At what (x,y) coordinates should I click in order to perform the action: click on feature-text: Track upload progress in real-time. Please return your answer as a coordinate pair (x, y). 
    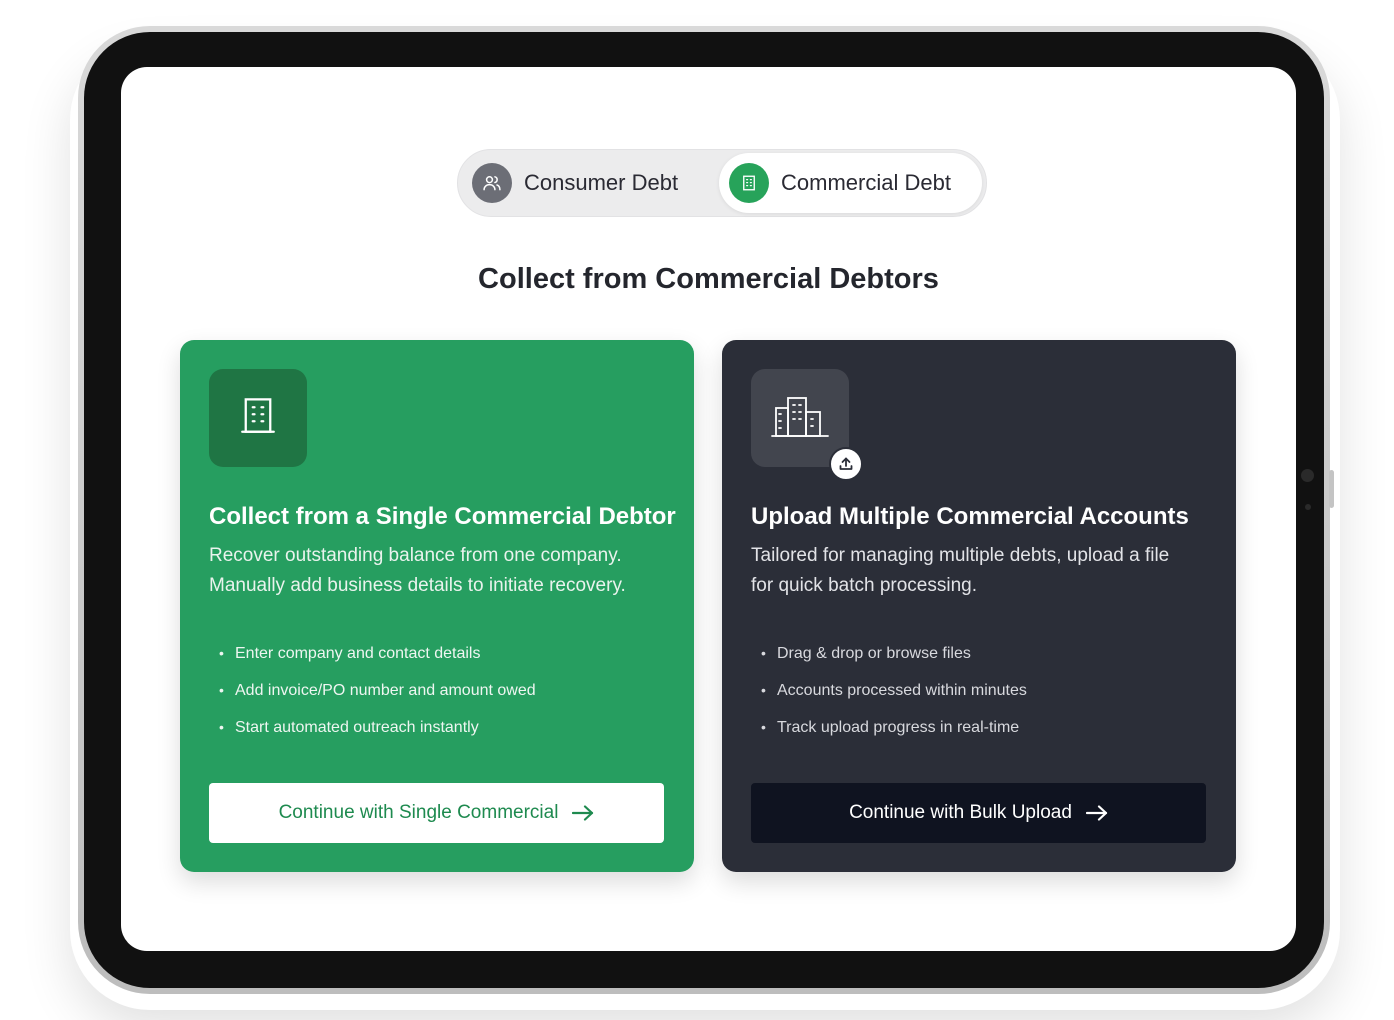
    Looking at the image, I should click on (898, 727).